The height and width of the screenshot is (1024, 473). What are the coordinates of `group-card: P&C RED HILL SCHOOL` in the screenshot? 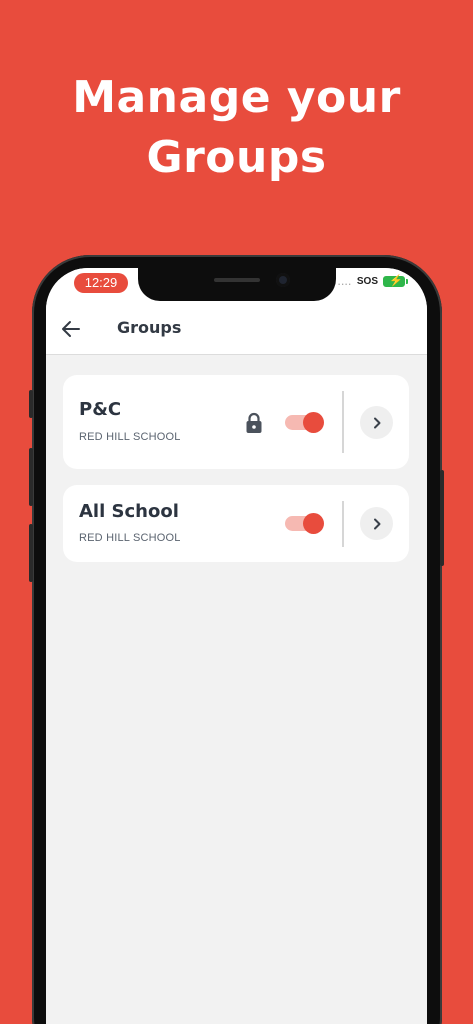 It's located at (236, 422).